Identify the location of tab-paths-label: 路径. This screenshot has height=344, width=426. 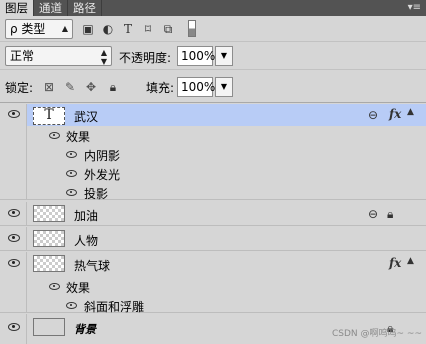
(84, 8).